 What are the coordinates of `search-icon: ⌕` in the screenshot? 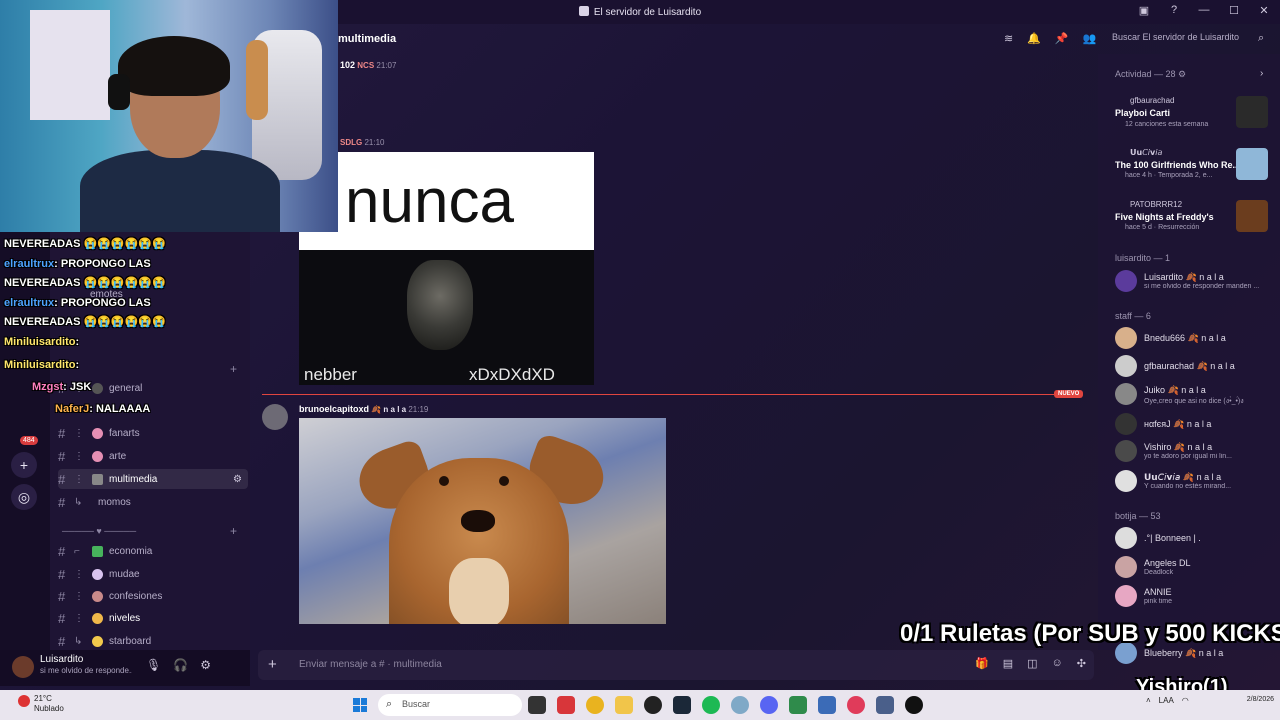 It's located at (1261, 38).